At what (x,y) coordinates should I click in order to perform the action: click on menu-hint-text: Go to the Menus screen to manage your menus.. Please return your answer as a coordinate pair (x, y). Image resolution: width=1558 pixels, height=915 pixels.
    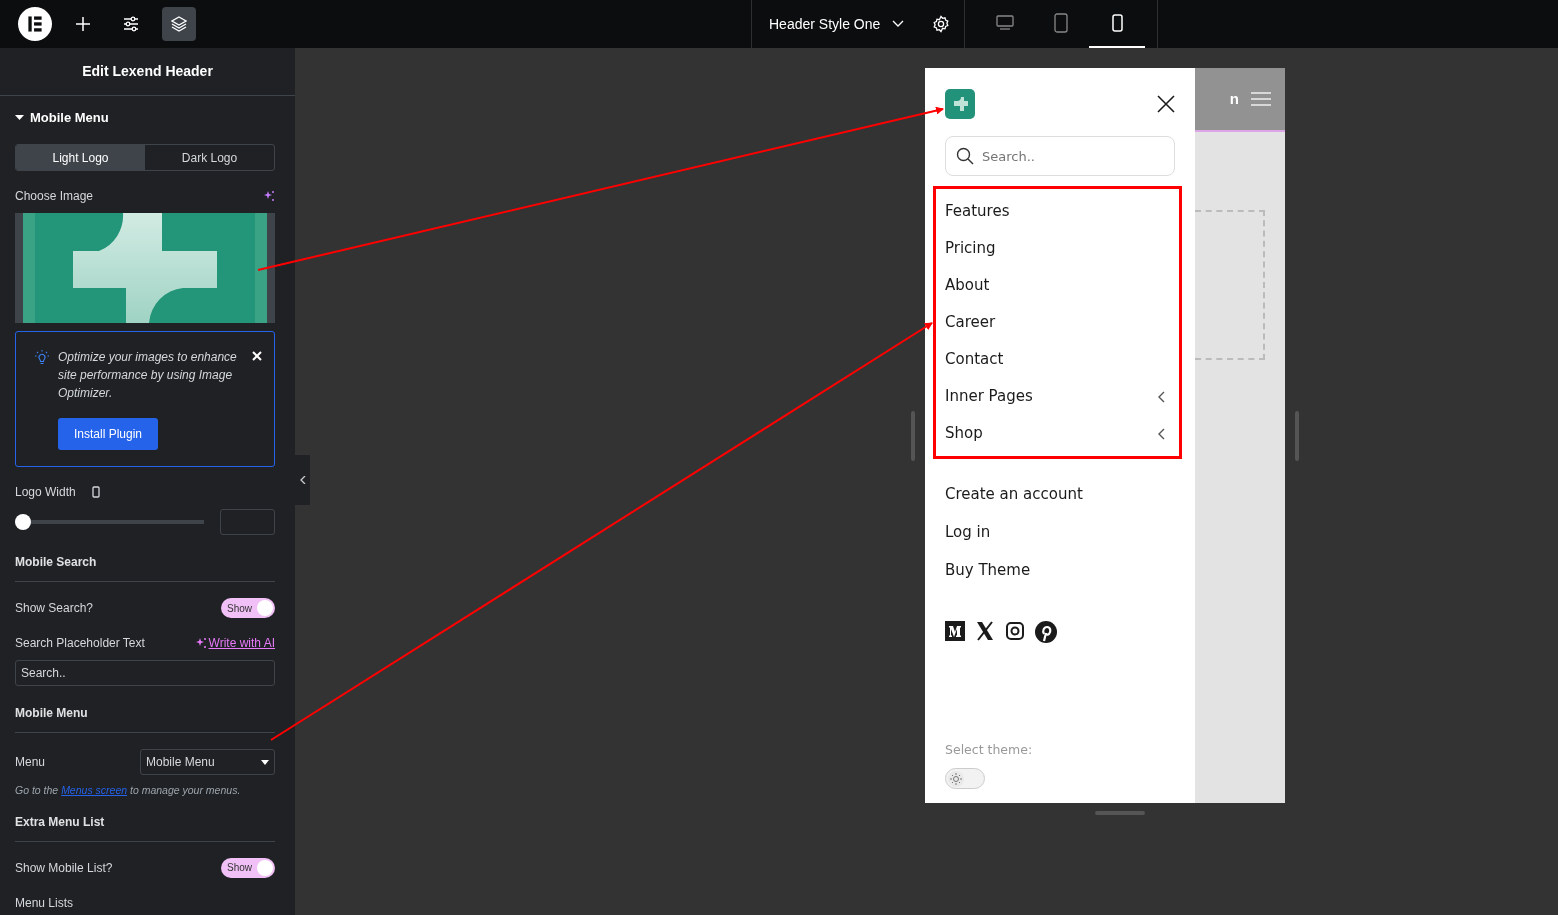
    Looking at the image, I should click on (128, 790).